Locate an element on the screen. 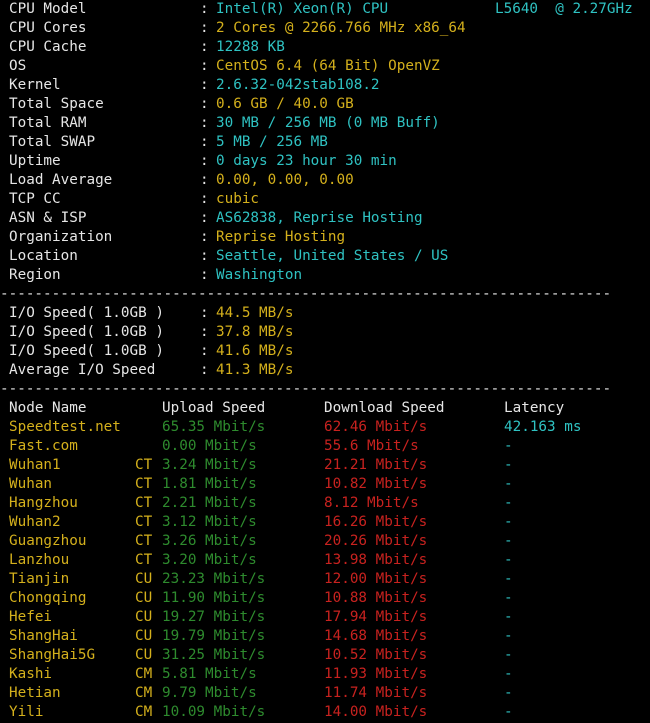  sysinfo-key: ASN & ISP is located at coordinates (48, 218).